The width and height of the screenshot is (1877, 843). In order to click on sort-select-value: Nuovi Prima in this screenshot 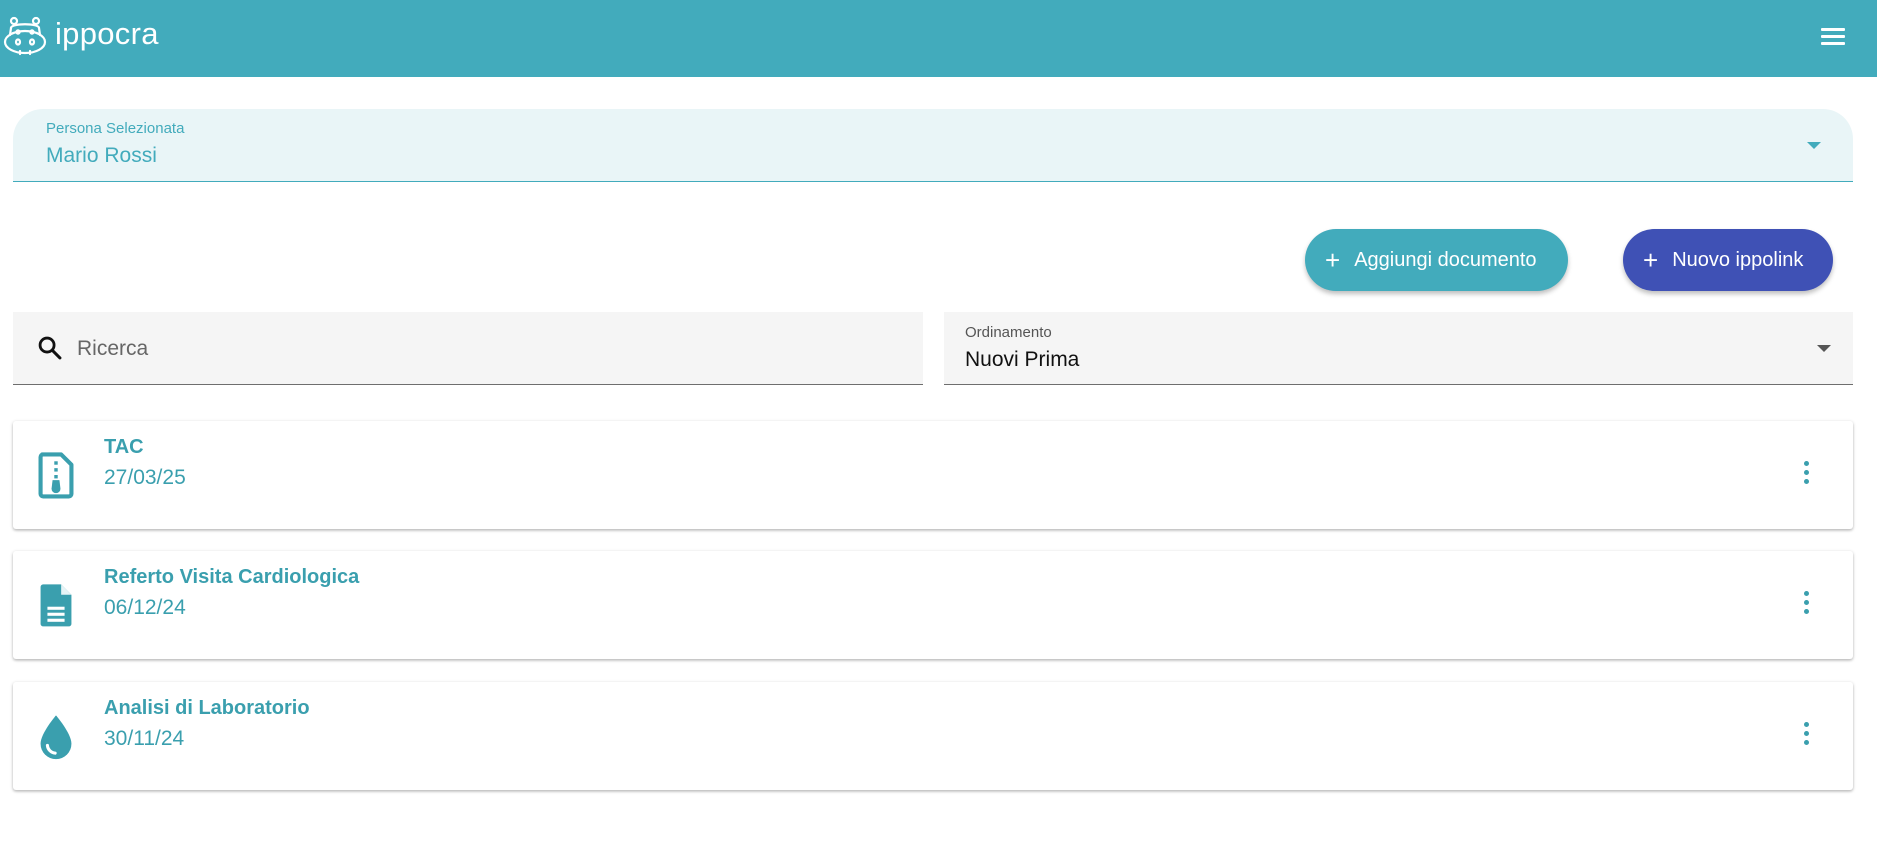, I will do `click(1022, 359)`.